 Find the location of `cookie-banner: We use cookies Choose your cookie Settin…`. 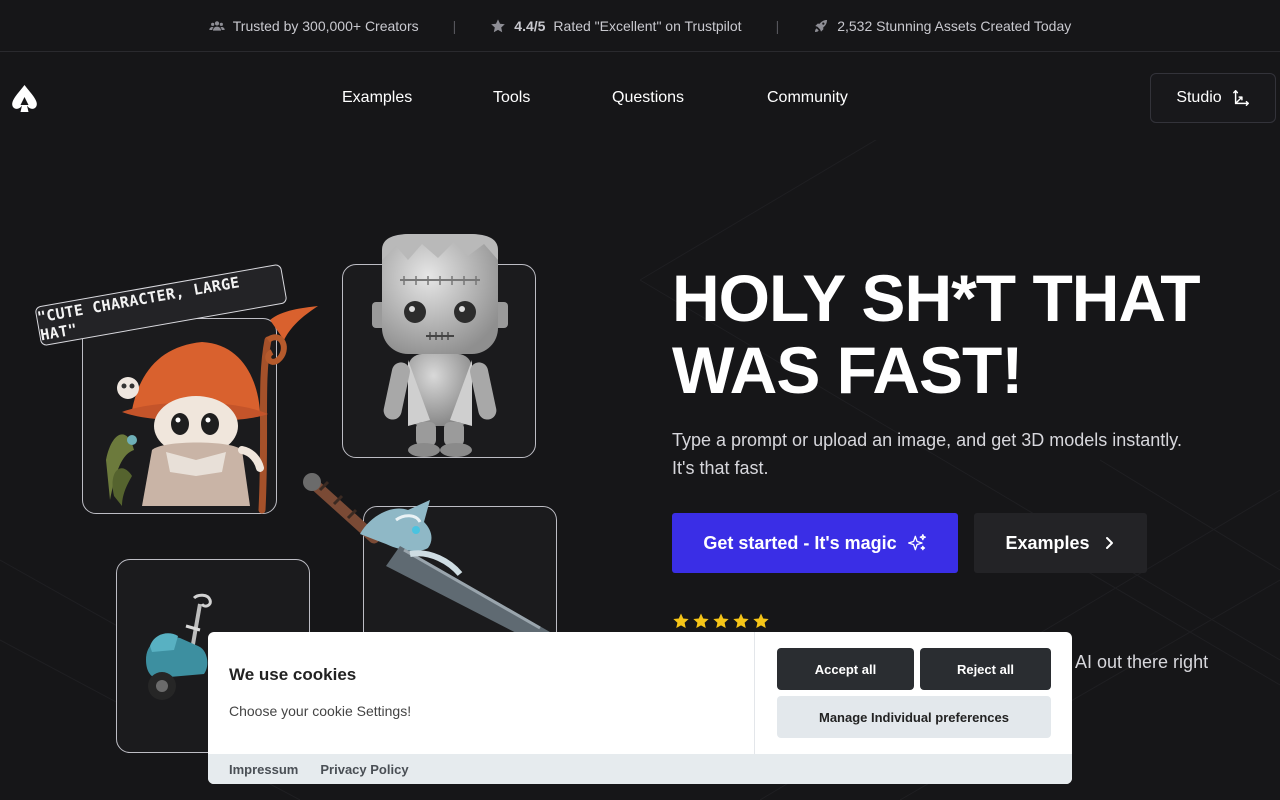

cookie-banner: We use cookies Choose your cookie Settin… is located at coordinates (640, 708).